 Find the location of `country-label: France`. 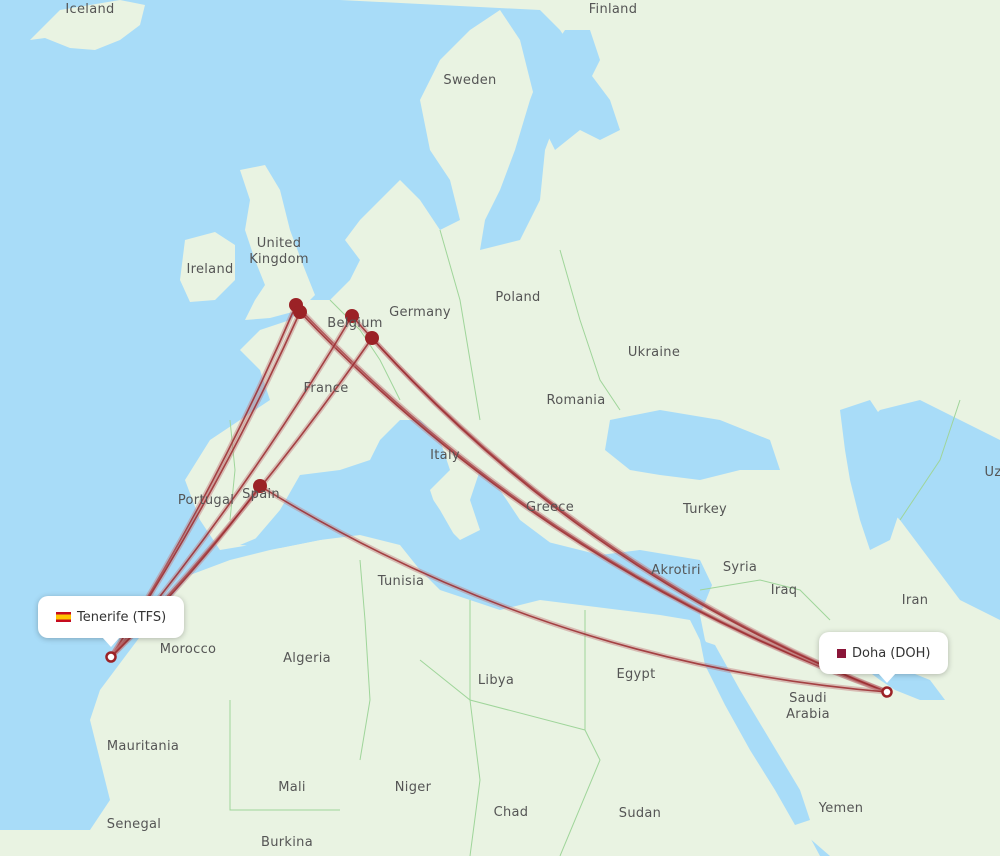

country-label: France is located at coordinates (326, 388).